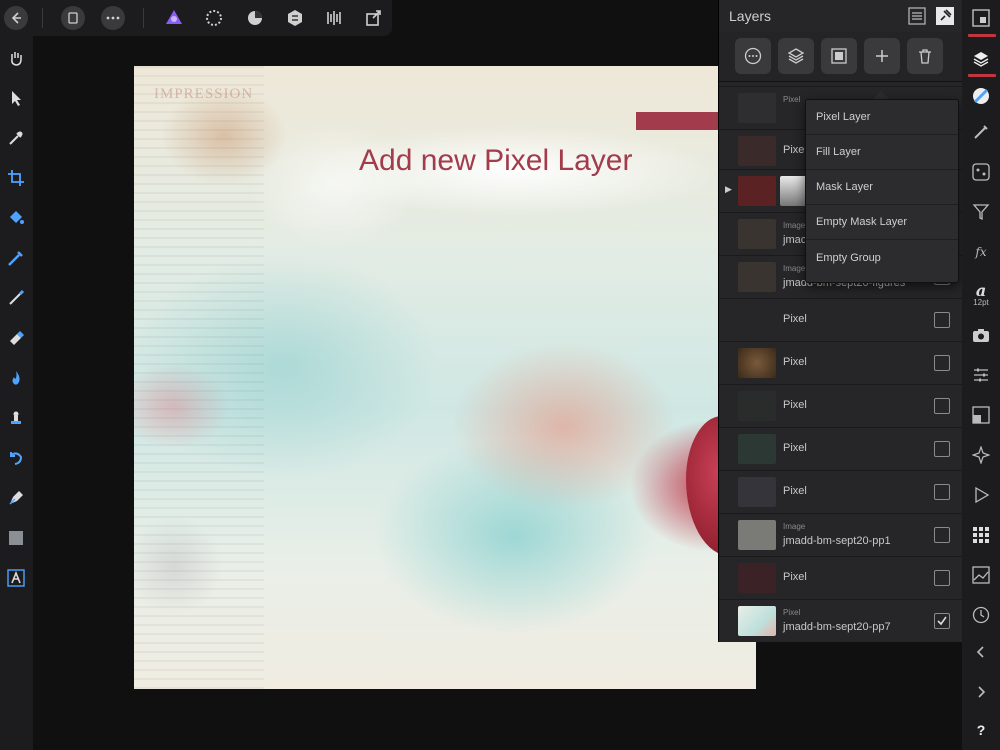 This screenshot has width=1000, height=750. Describe the element at coordinates (335, 18) in the screenshot. I see `export-persona-button` at that location.